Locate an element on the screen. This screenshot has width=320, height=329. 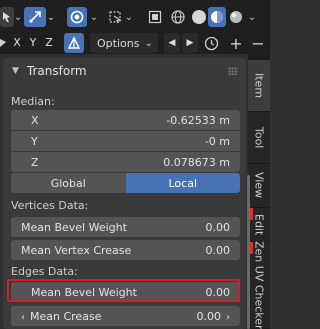
material-shading-button is located at coordinates (217, 17).